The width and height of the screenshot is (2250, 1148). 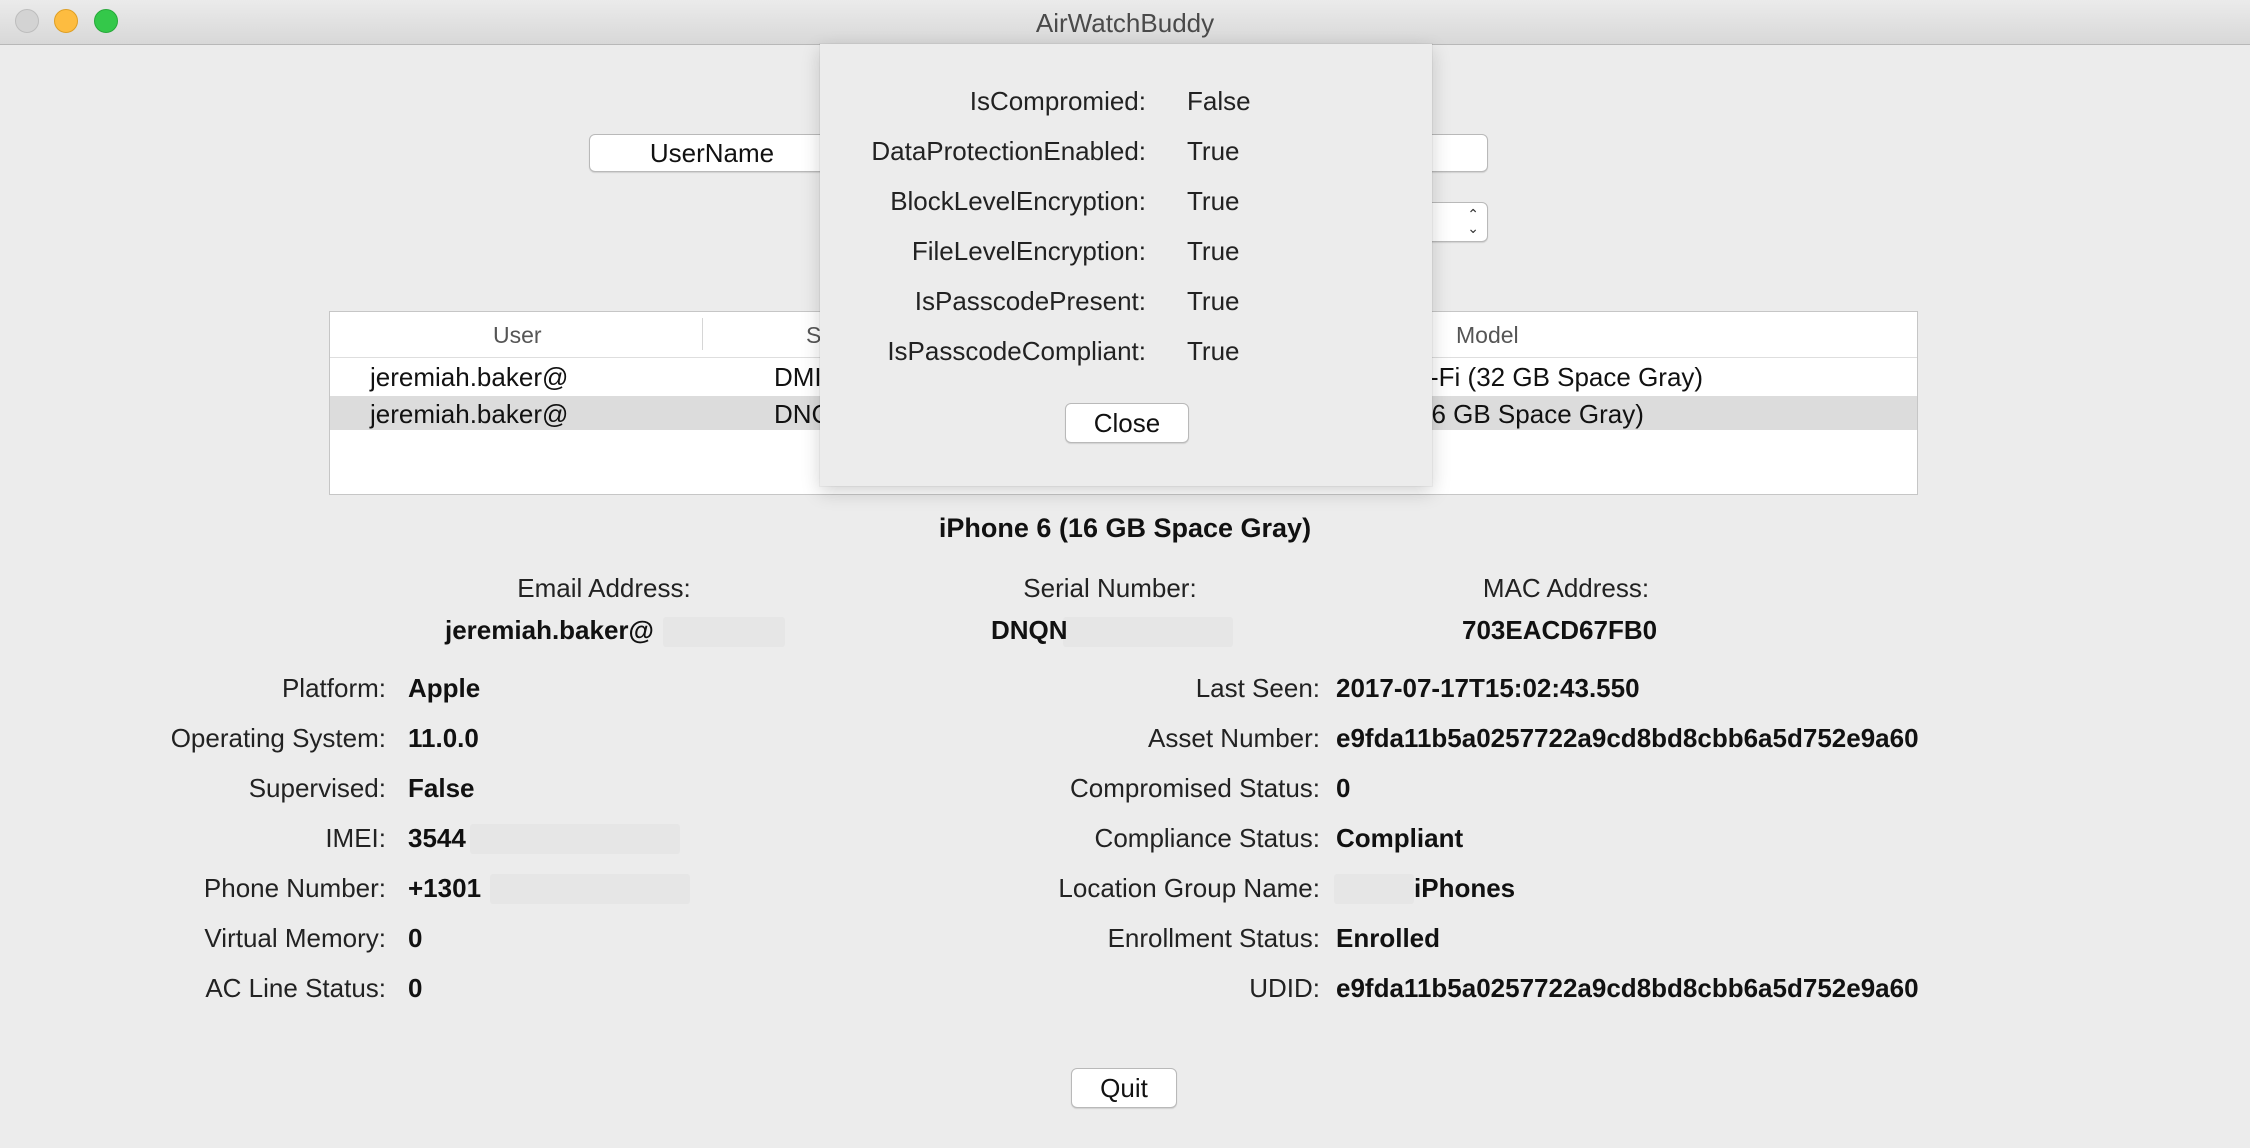 I want to click on block-level-encryption-value: True, so click(x=1213, y=201).